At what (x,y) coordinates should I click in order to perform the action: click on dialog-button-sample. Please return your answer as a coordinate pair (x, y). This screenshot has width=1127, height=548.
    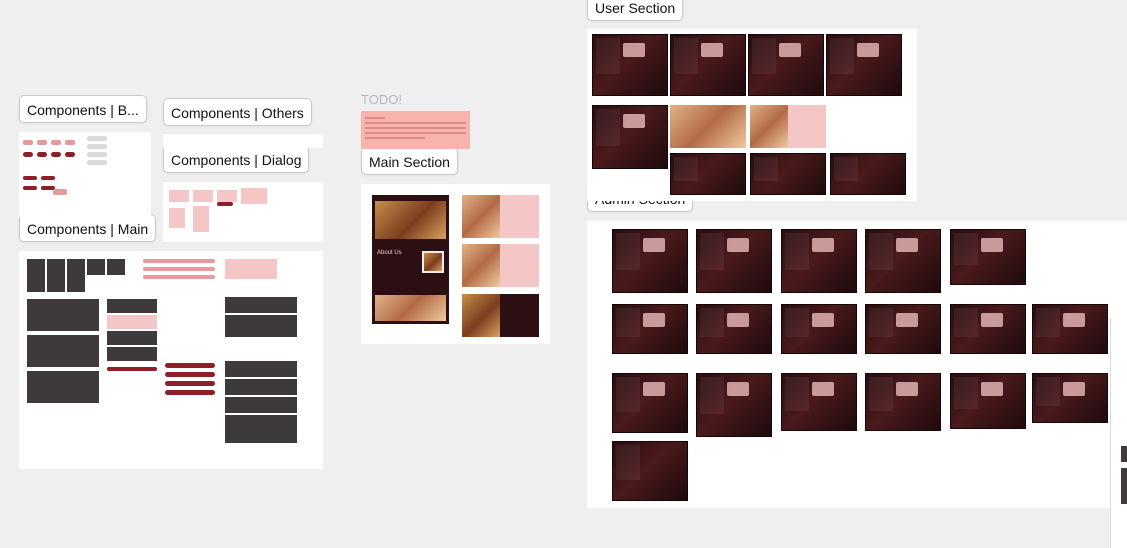
    Looking at the image, I should click on (225, 204).